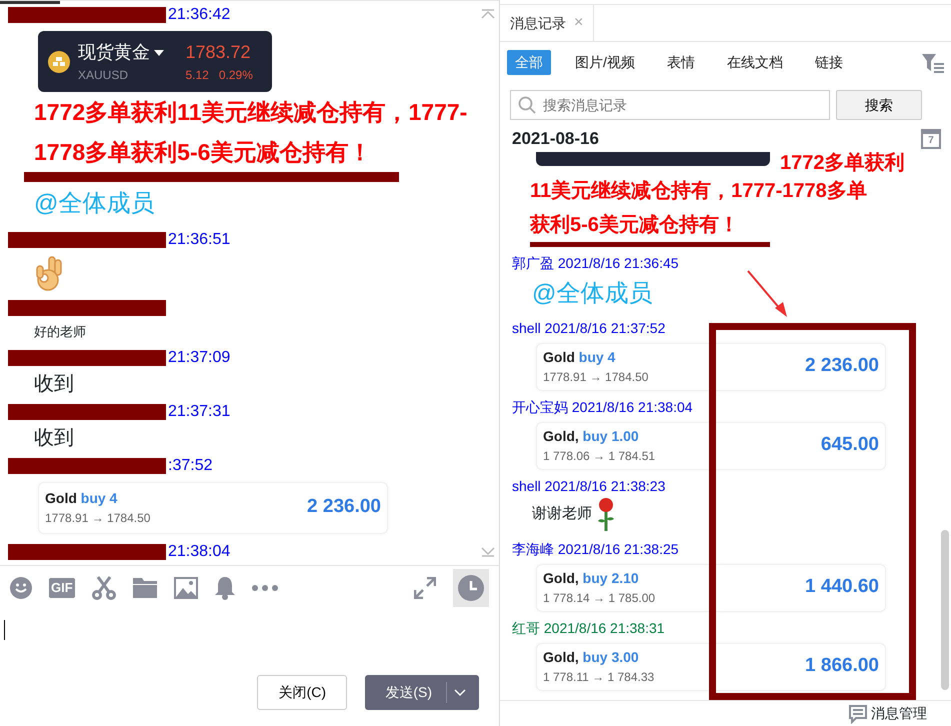  I want to click on filter-icon, so click(933, 62).